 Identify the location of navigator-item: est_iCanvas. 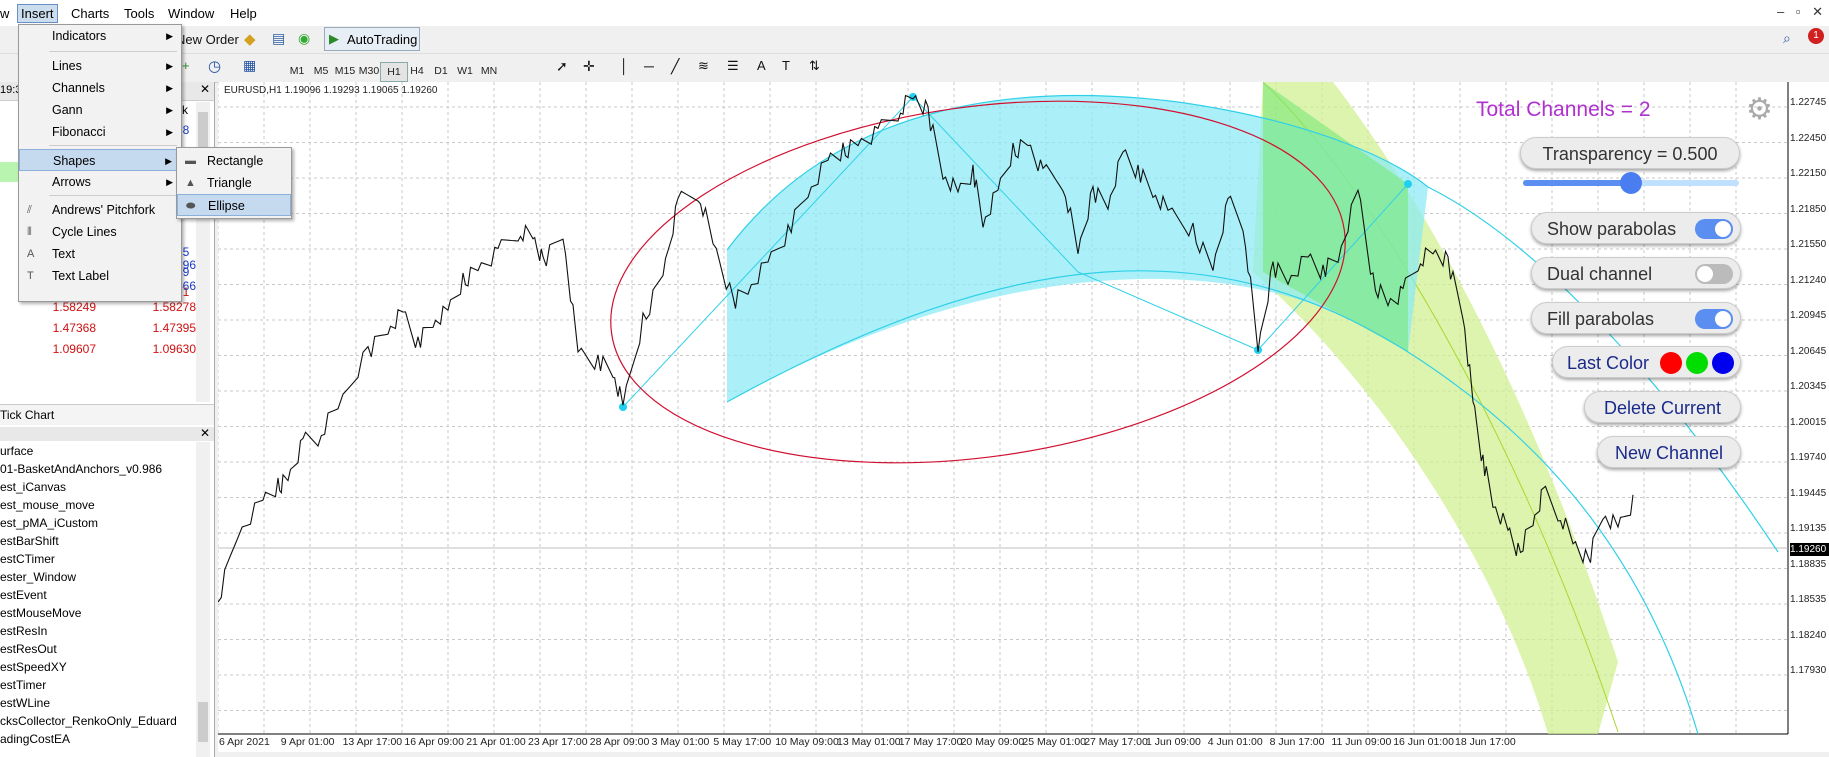
(33, 487).